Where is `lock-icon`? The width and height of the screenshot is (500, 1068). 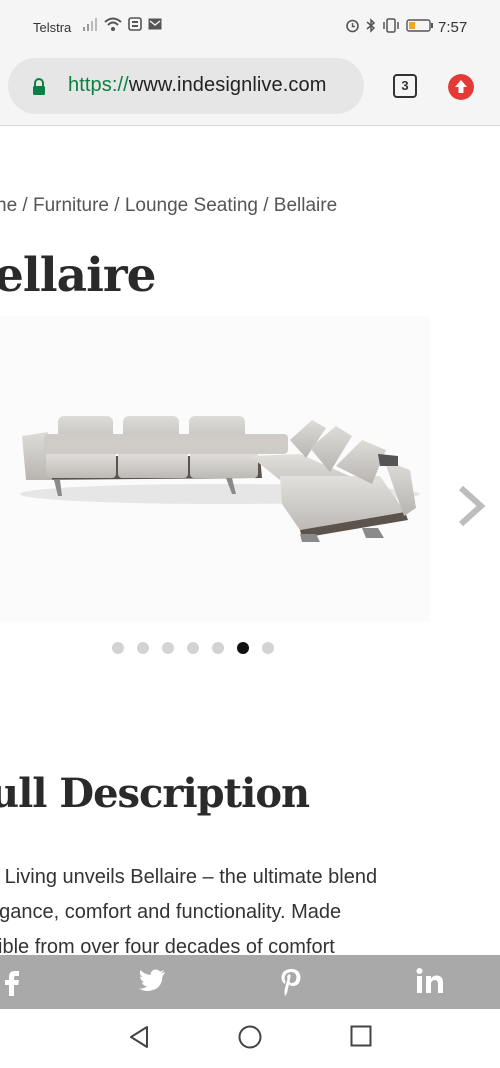
lock-icon is located at coordinates (39, 86).